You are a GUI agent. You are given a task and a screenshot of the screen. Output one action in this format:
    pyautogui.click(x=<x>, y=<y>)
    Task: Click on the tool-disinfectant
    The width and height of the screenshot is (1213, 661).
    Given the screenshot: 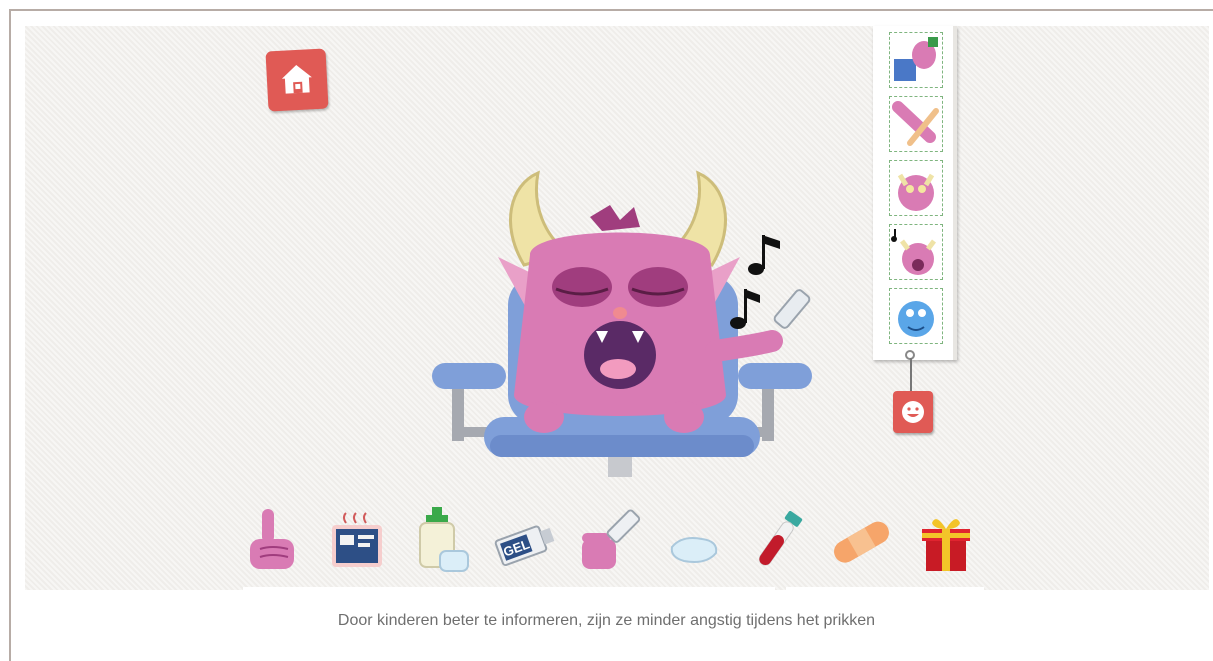 What is the action you would take?
    pyautogui.click(x=442, y=541)
    